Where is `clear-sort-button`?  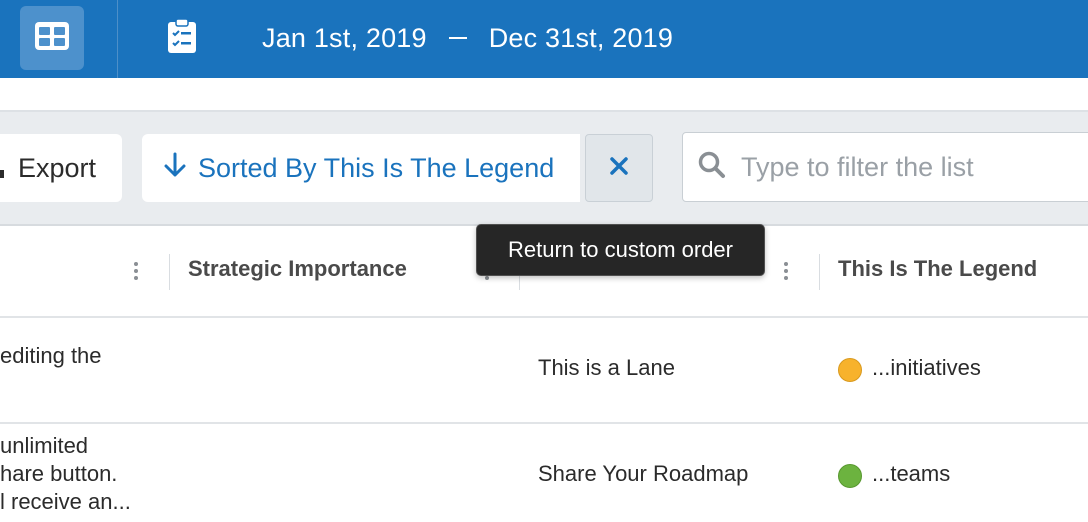 clear-sort-button is located at coordinates (619, 168).